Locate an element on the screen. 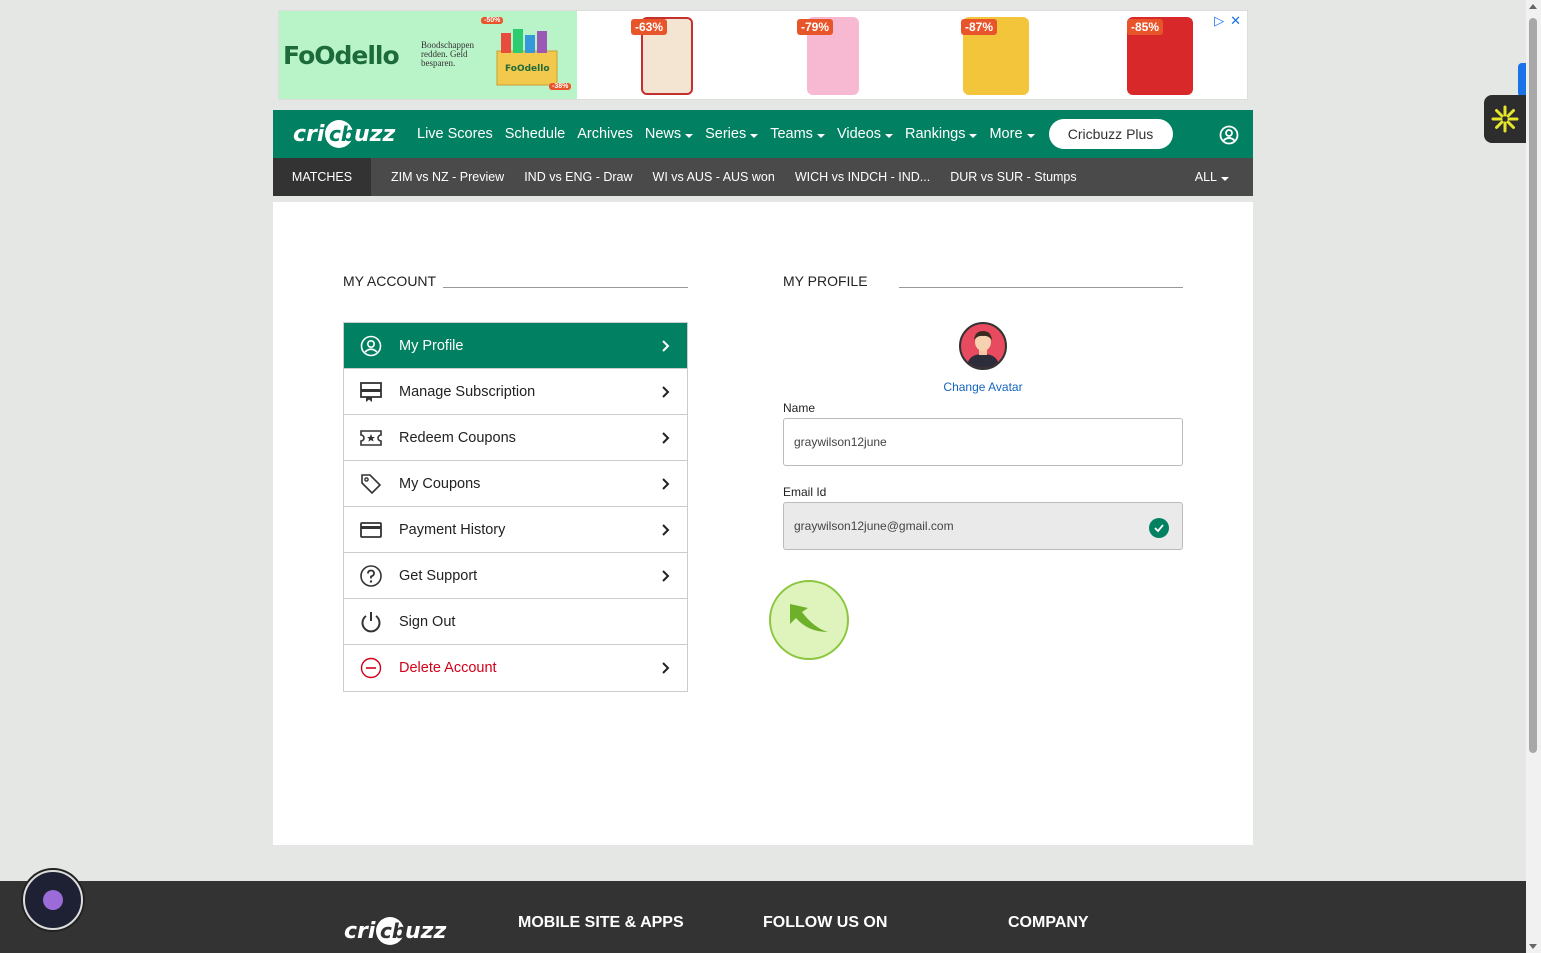  my-account-heading: MY ACCOUNT is located at coordinates (390, 281).